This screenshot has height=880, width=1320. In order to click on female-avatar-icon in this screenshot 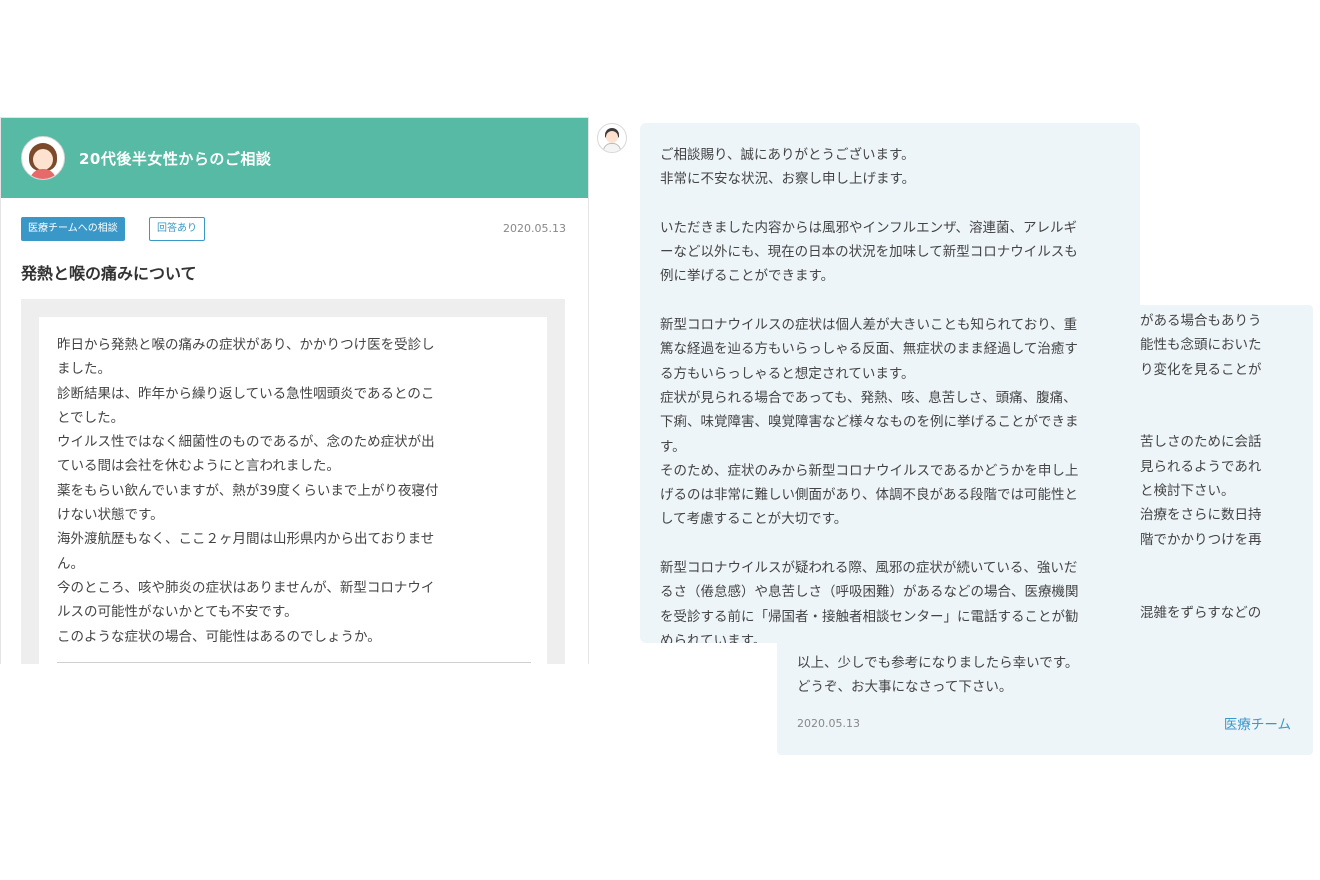, I will do `click(43, 158)`.